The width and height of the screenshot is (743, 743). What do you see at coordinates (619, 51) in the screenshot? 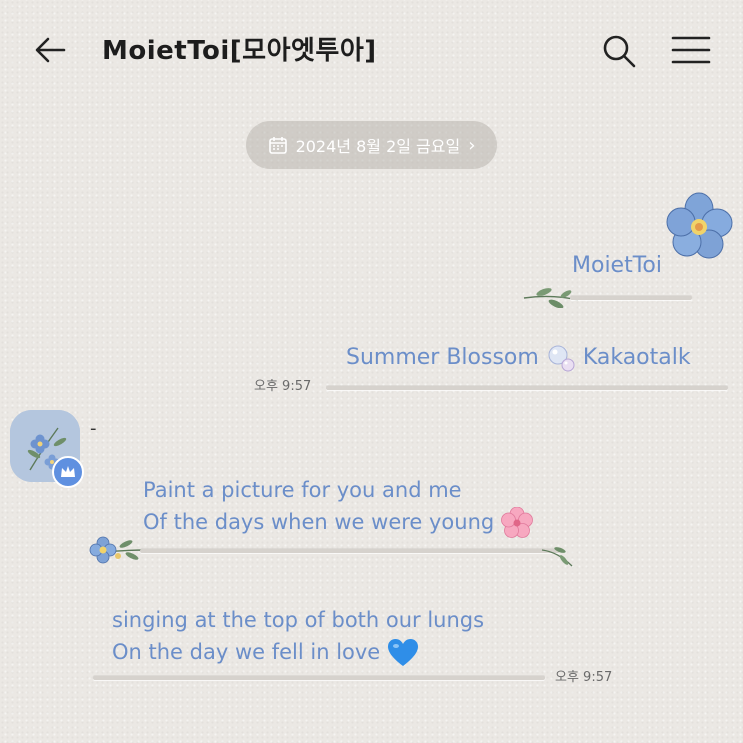
I see `search-icon` at bounding box center [619, 51].